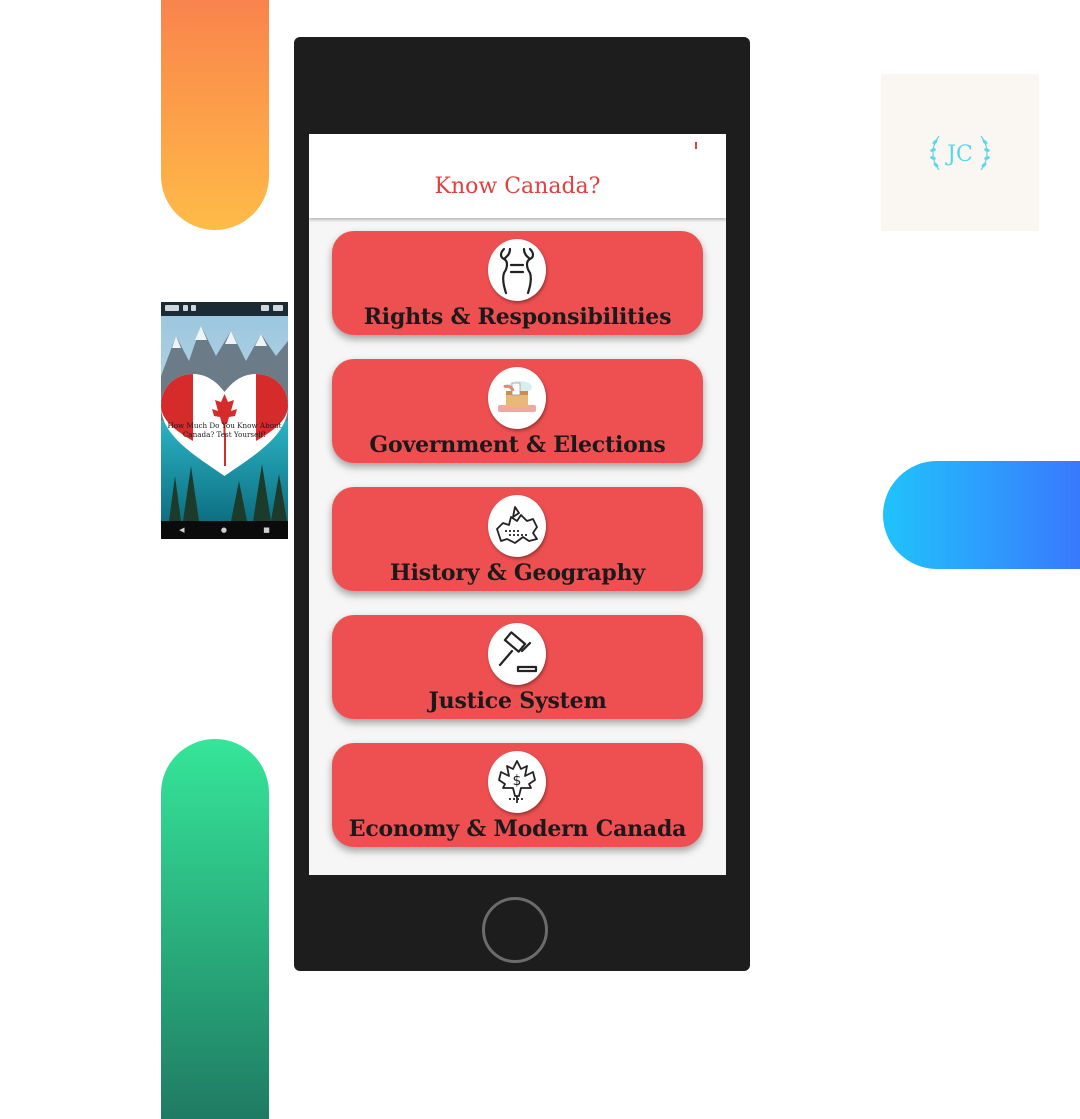 The image size is (1080, 1119). What do you see at coordinates (215, 115) in the screenshot?
I see `decorative-orange-pill` at bounding box center [215, 115].